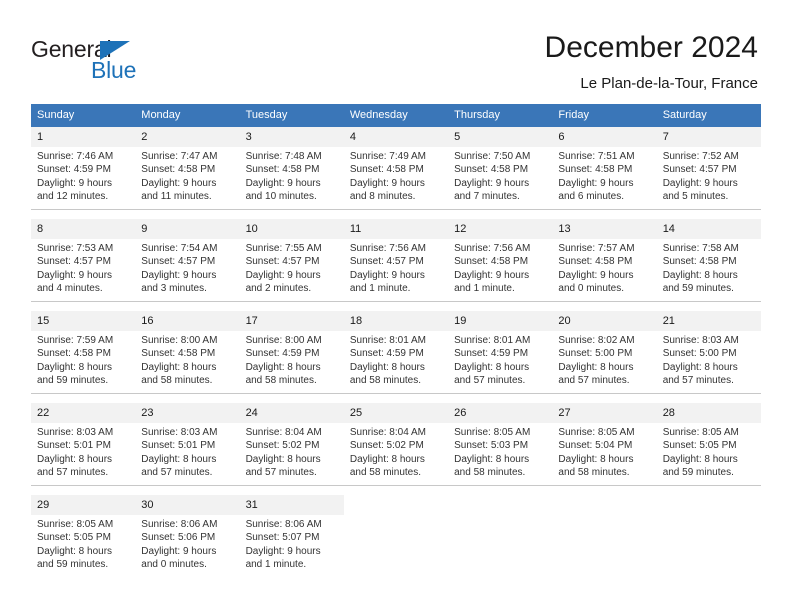 This screenshot has width=792, height=612. Describe the element at coordinates (83, 505) in the screenshot. I see `day-number: 29` at that location.